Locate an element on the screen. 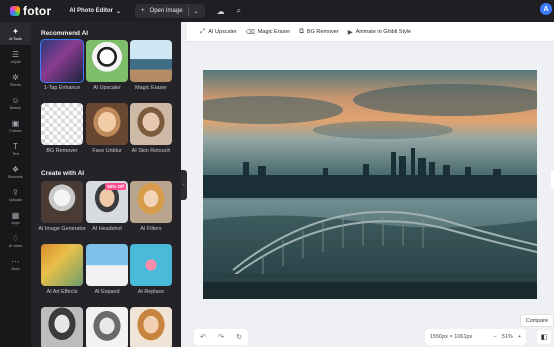  effects-icon: ✲ is located at coordinates (15, 77).